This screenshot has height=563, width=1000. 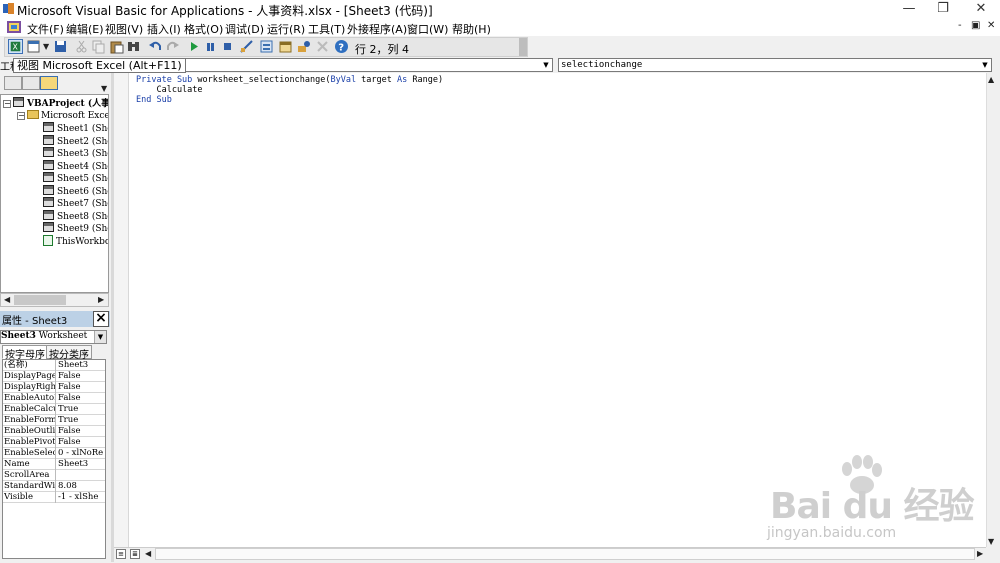 What do you see at coordinates (75, 203) in the screenshot?
I see `tree-item-sheet7: Sheet7 (She` at bounding box center [75, 203].